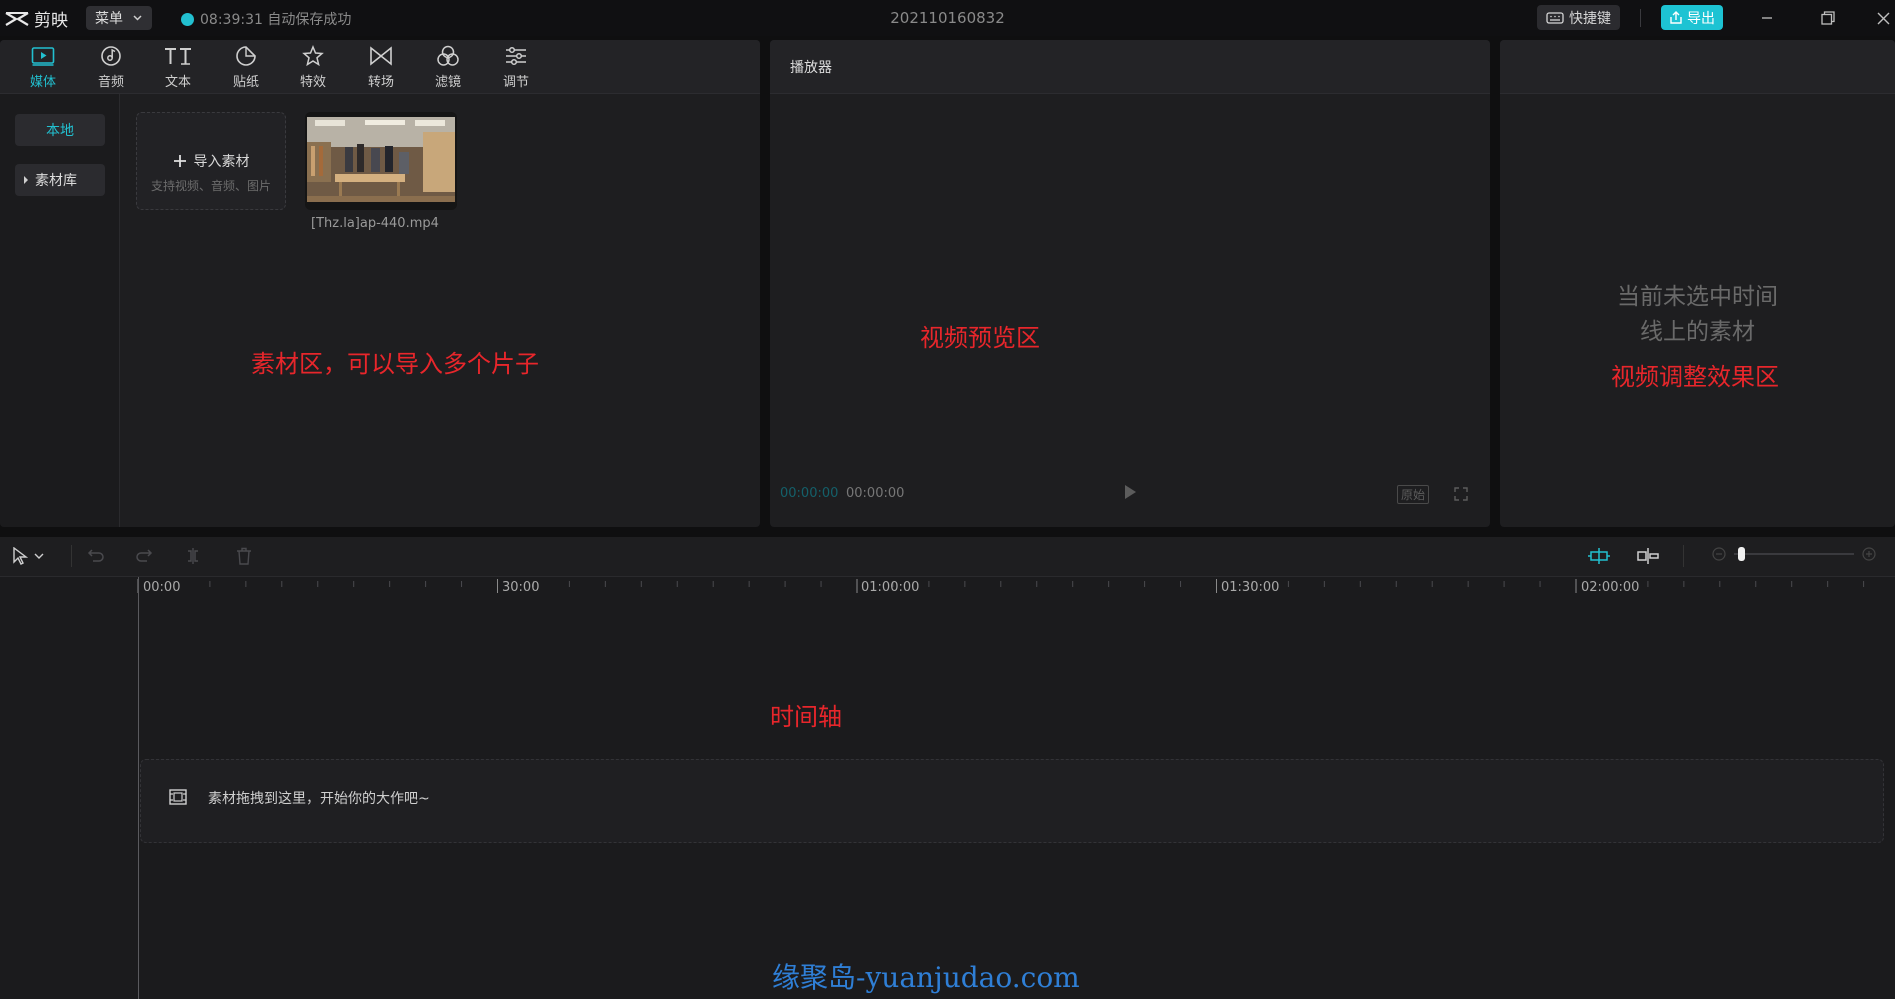 This screenshot has width=1895, height=999. Describe the element at coordinates (111, 56) in the screenshot. I see `audio-icon` at that location.